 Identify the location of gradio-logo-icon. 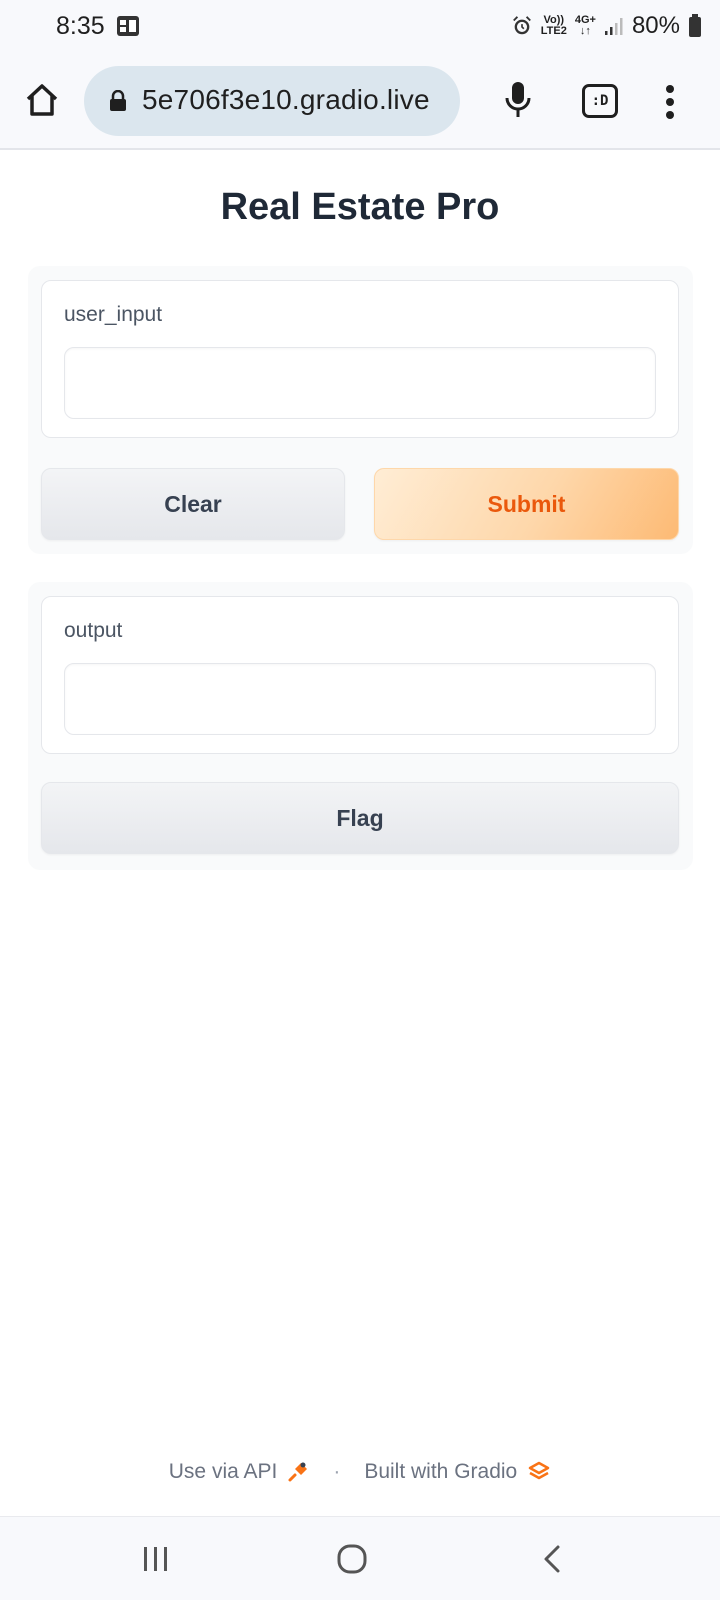
(539, 1470).